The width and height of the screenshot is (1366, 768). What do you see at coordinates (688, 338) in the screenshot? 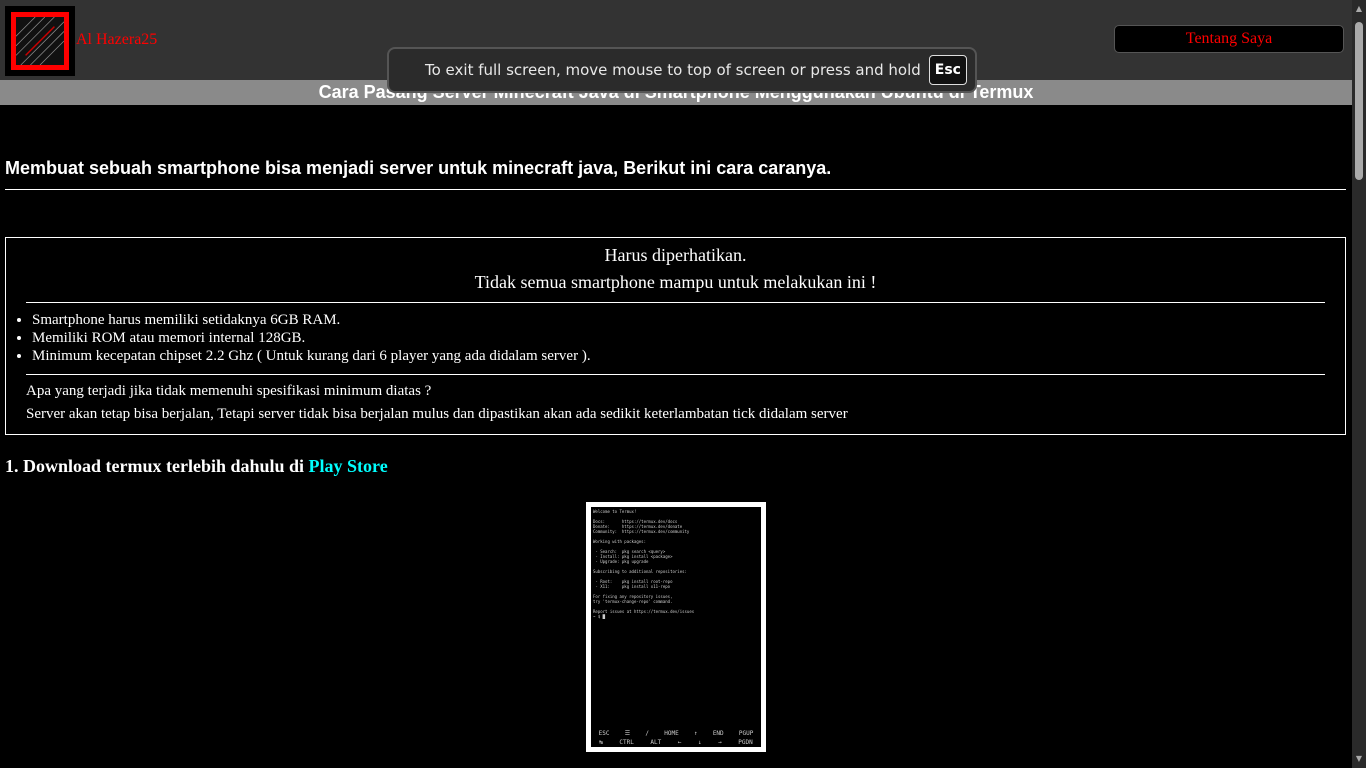
I see `requirement-item: Memiliki ROM atau memori internal 128GB.` at bounding box center [688, 338].